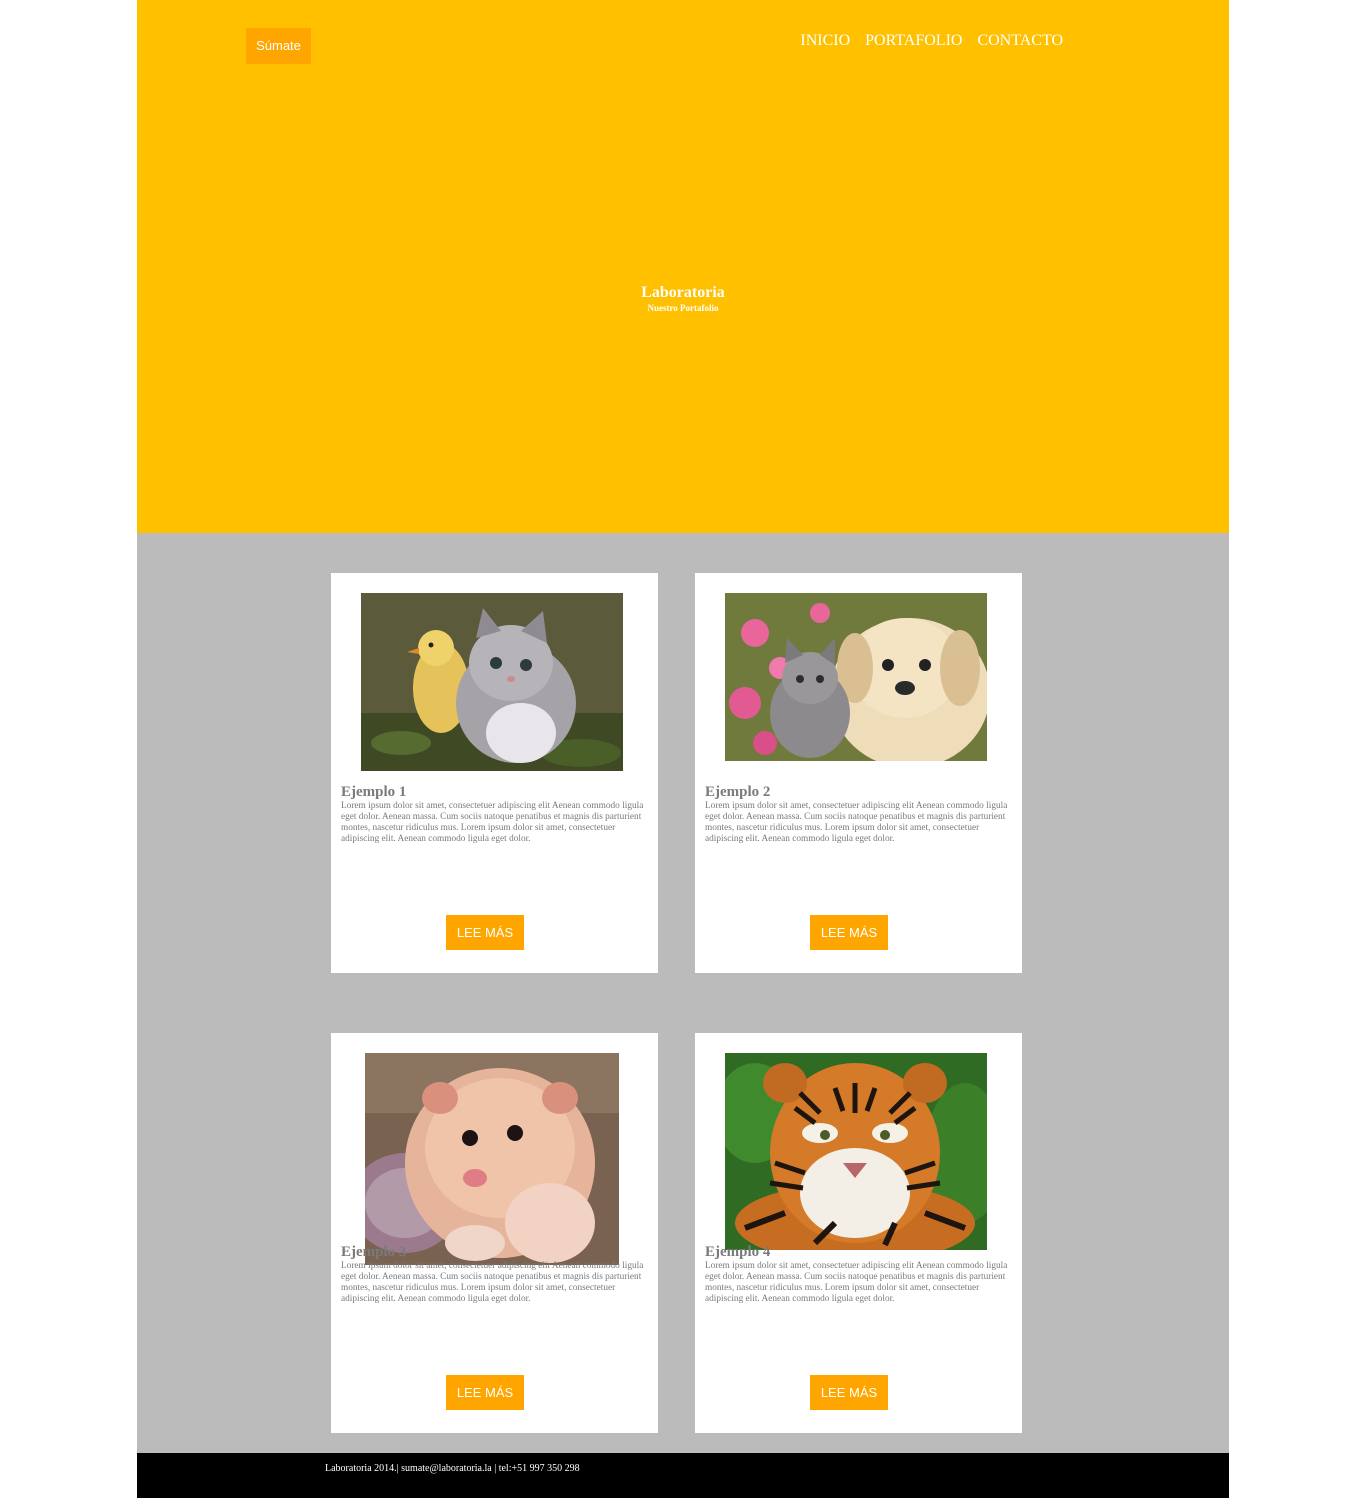 The height and width of the screenshot is (1498, 1366). What do you see at coordinates (856, 1151) in the screenshot?
I see `tiger-photo` at bounding box center [856, 1151].